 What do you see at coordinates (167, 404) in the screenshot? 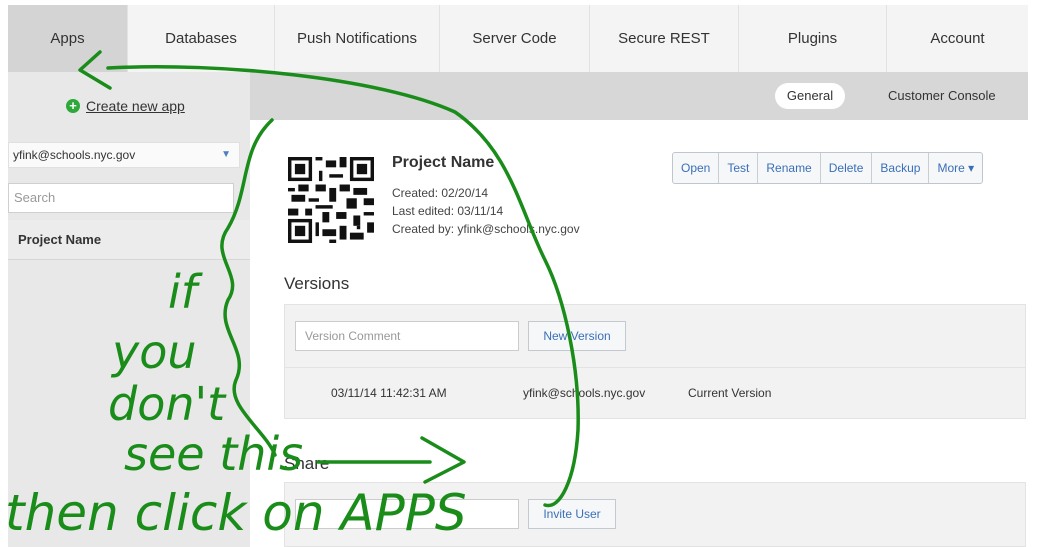
I see `annotation-line-3: don't` at bounding box center [167, 404].